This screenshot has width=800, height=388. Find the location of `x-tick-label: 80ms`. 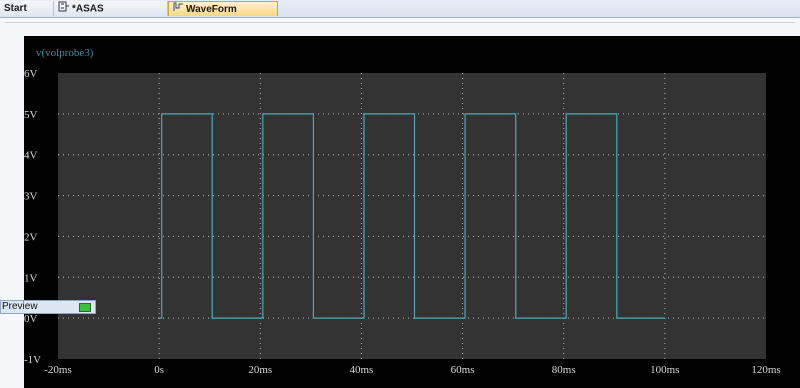

x-tick-label: 80ms is located at coordinates (564, 370).